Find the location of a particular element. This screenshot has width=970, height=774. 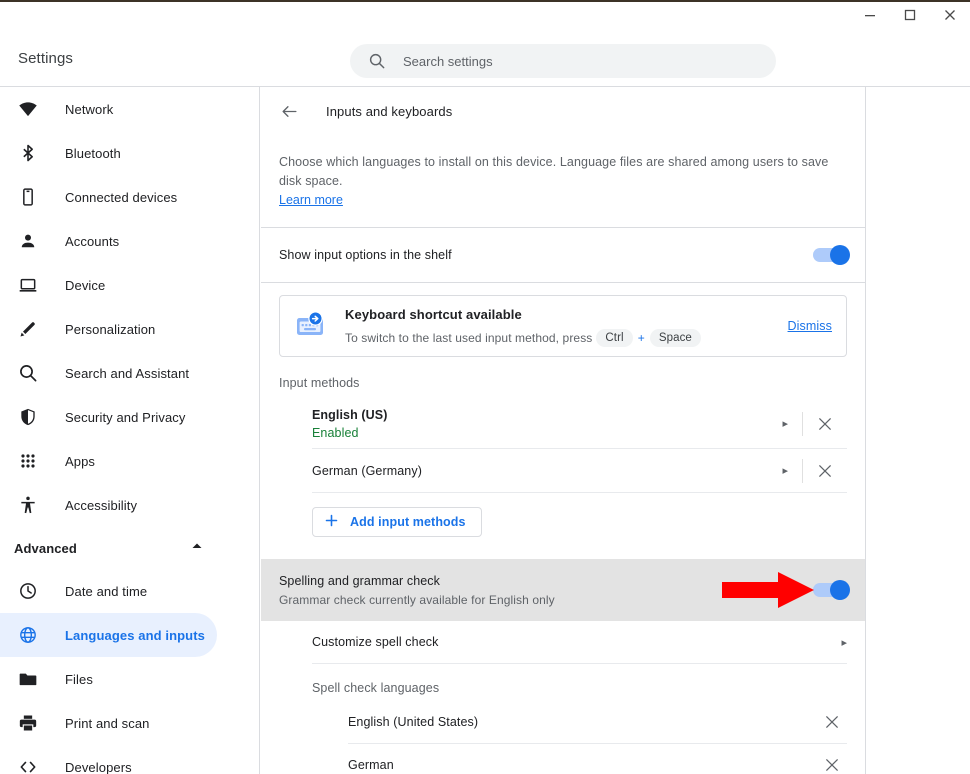

sidebar-item-label: Personalization is located at coordinates (110, 329).